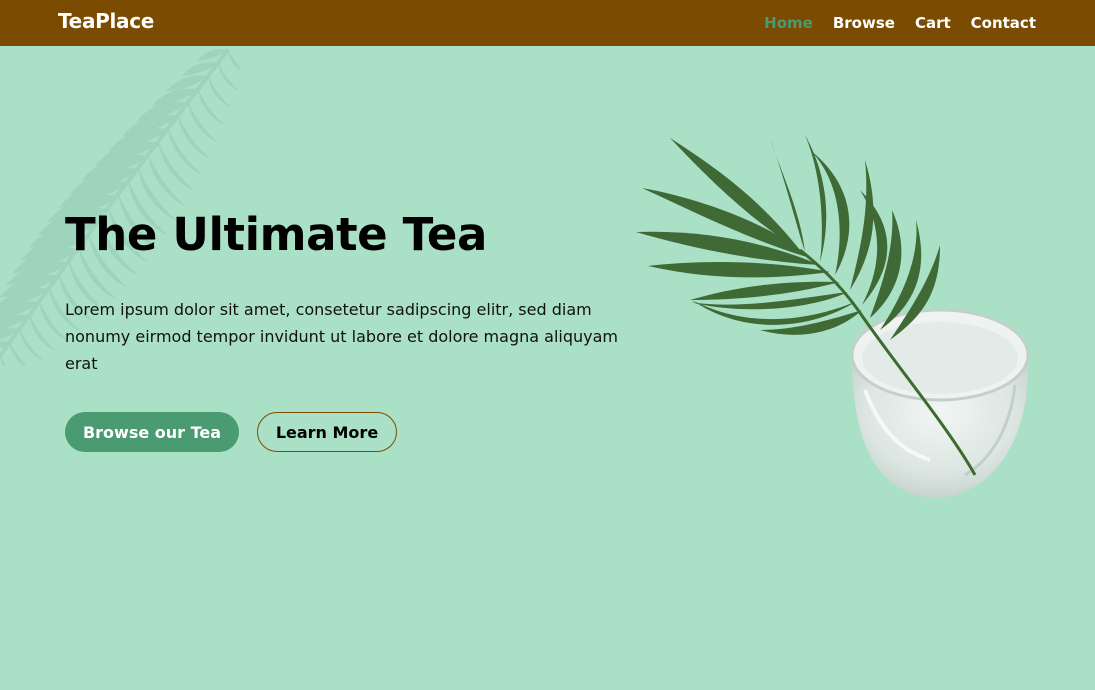 The image size is (1095, 690). I want to click on learn-more-button: Learn More, so click(327, 432).